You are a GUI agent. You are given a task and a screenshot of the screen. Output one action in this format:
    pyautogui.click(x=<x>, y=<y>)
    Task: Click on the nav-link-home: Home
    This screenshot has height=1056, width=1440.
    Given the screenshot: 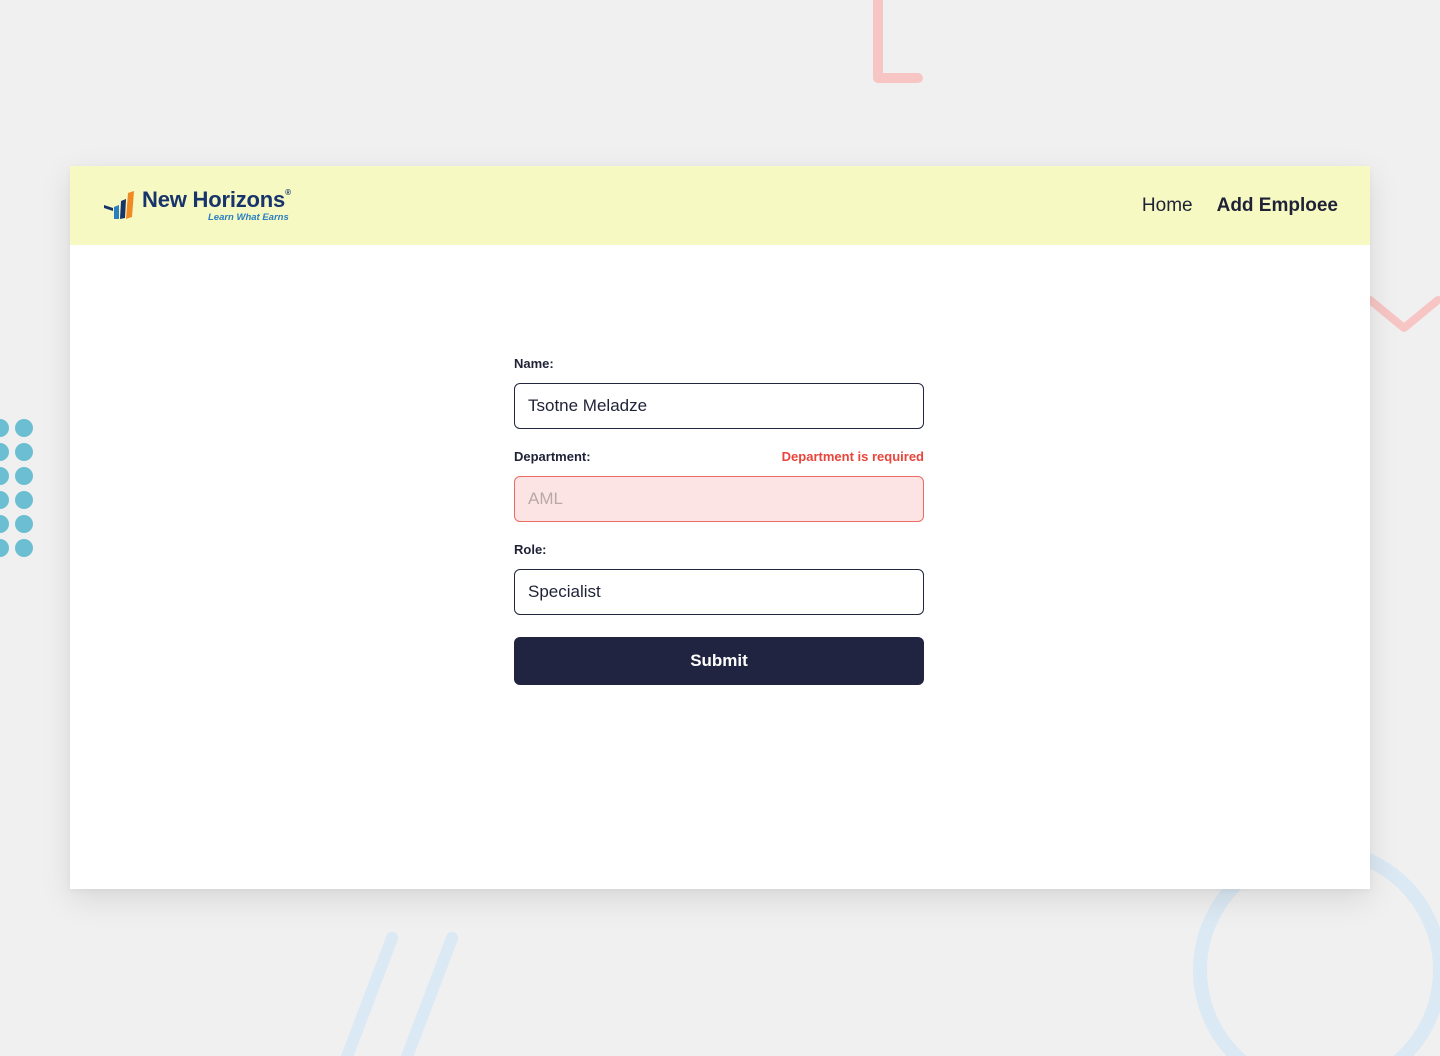 What is the action you would take?
    pyautogui.click(x=1167, y=206)
    